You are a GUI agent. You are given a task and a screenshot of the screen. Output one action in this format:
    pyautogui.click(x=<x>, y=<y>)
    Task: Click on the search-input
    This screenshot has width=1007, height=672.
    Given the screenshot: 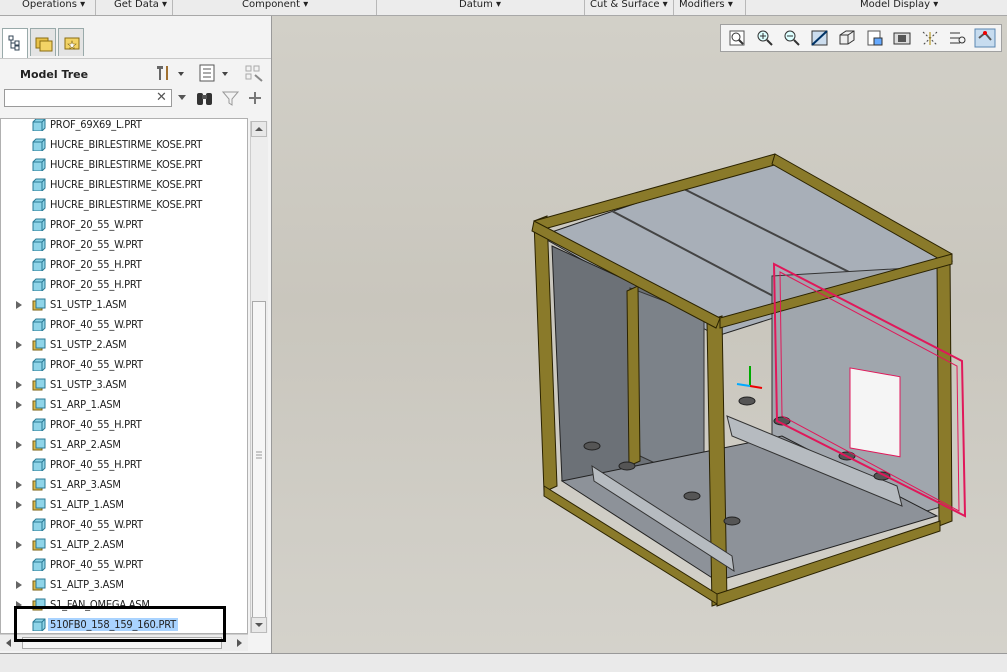 What is the action you would take?
    pyautogui.click(x=88, y=98)
    